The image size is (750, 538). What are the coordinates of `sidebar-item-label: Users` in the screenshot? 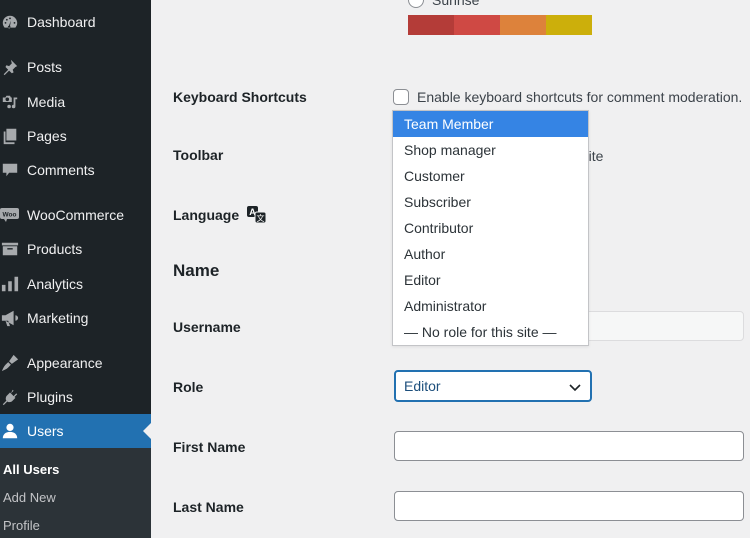 It's located at (45, 431).